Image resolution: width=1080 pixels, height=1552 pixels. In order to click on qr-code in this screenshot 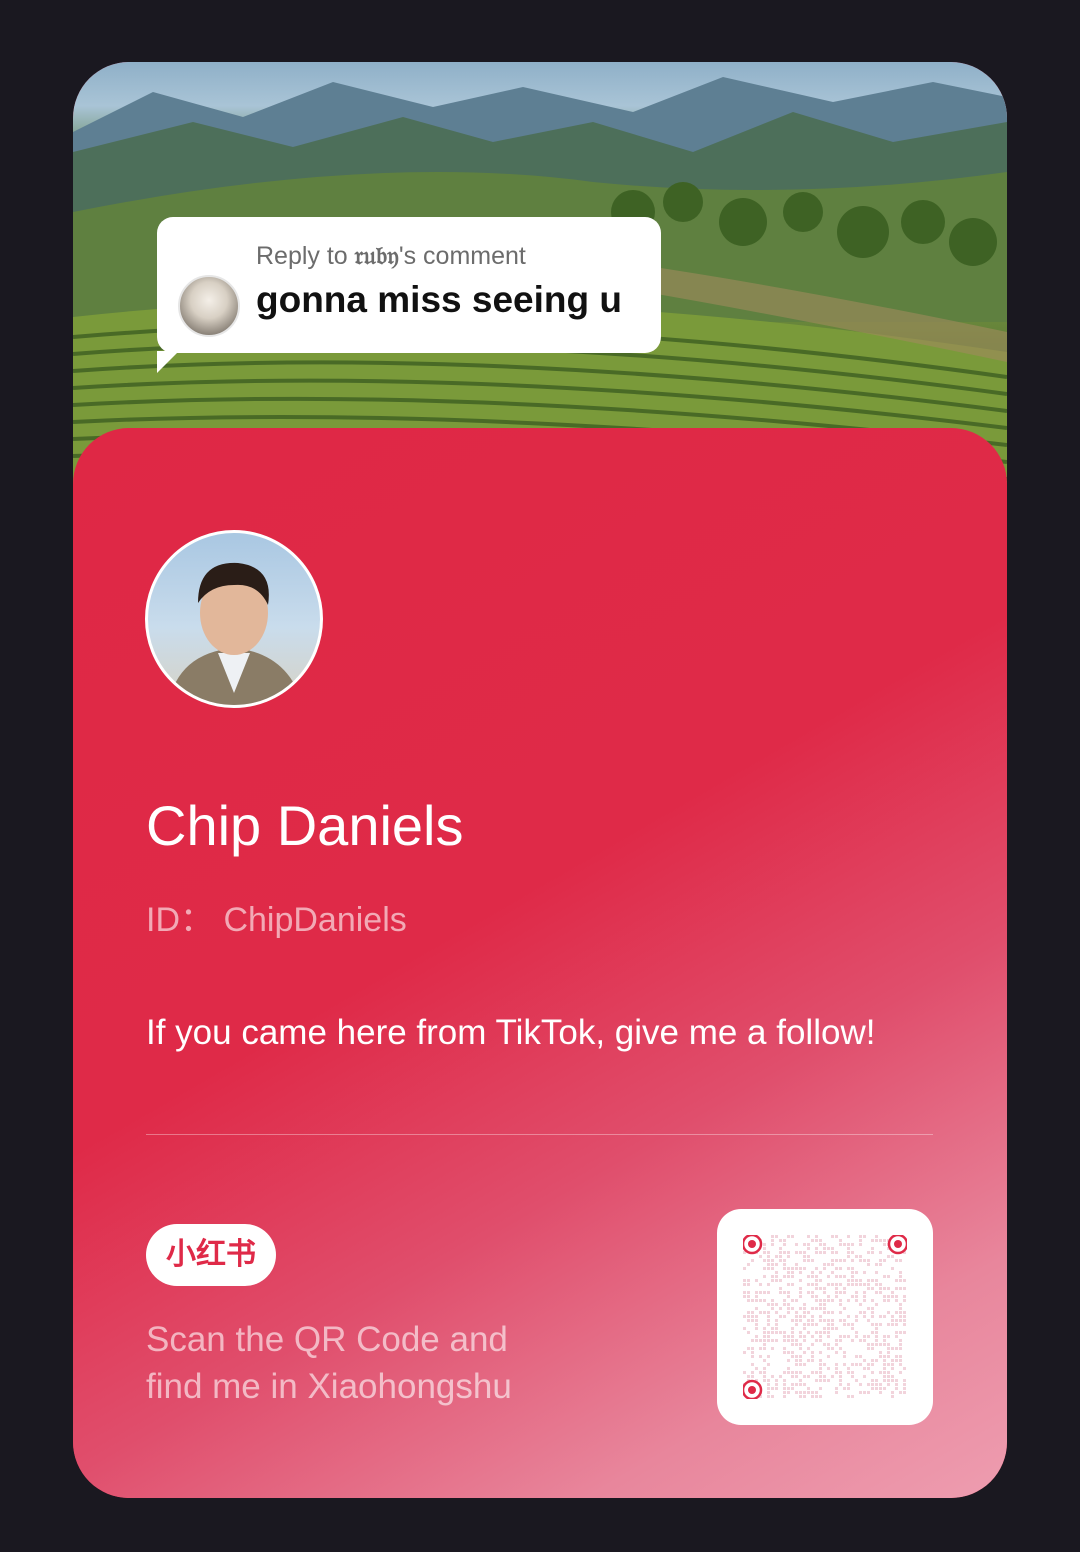, I will do `click(825, 1317)`.